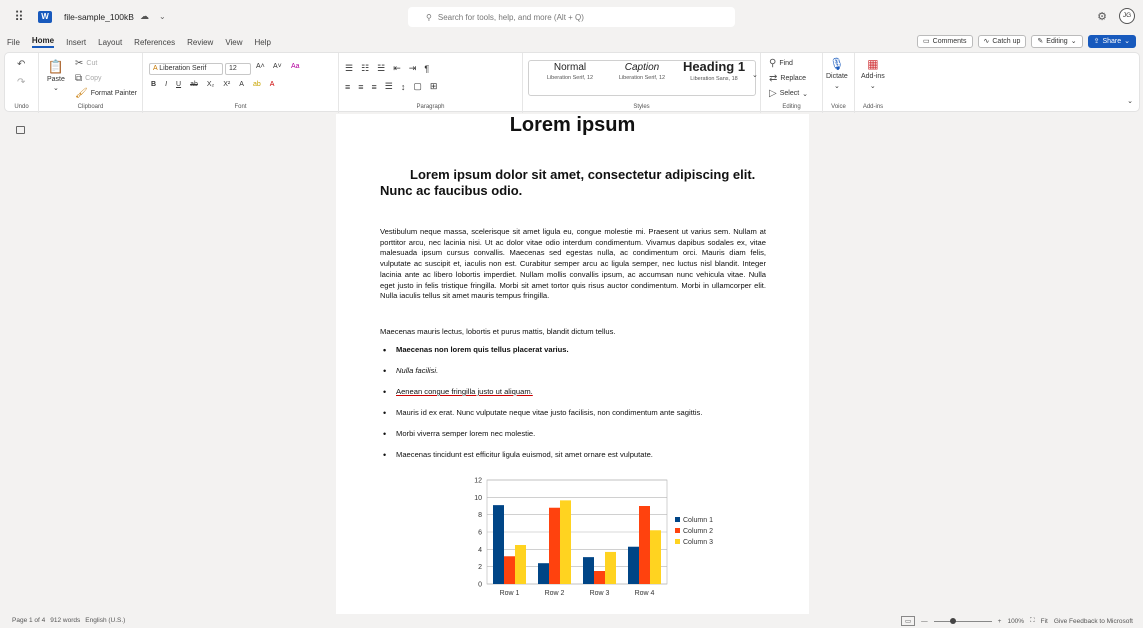 This screenshot has height=628, width=1143. What do you see at coordinates (365, 68) in the screenshot?
I see `numbering-icon: ☷` at bounding box center [365, 68].